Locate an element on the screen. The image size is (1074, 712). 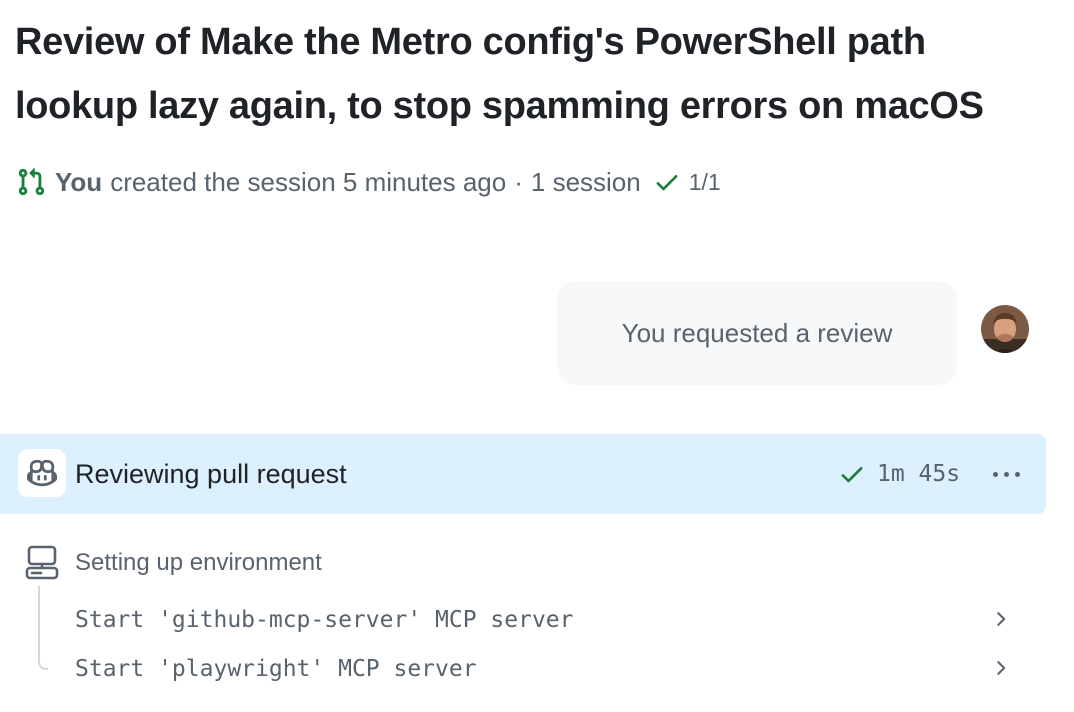
message-text: You requested a review is located at coordinates (757, 332).